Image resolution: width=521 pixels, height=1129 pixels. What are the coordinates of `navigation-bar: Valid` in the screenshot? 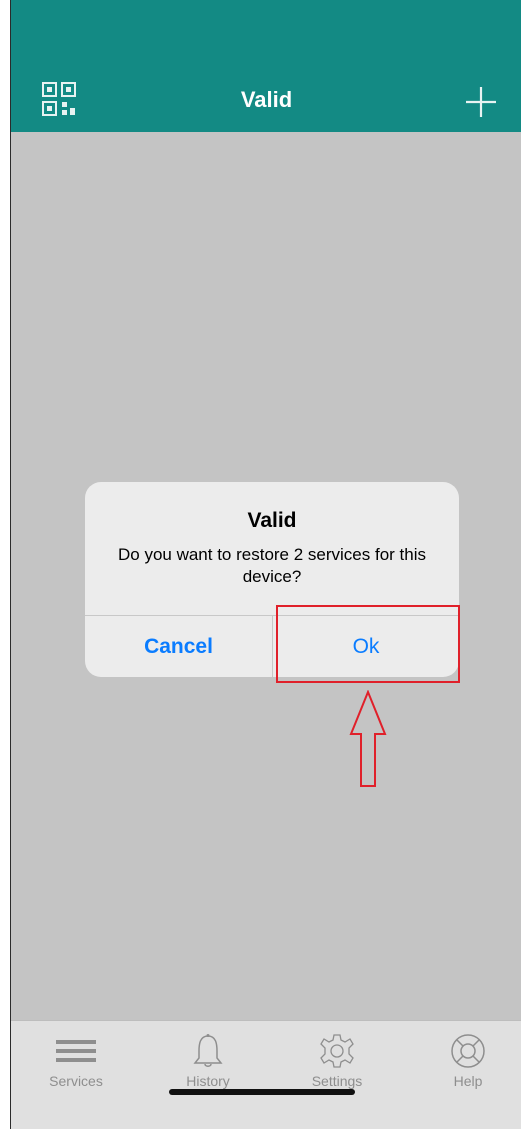 It's located at (266, 101).